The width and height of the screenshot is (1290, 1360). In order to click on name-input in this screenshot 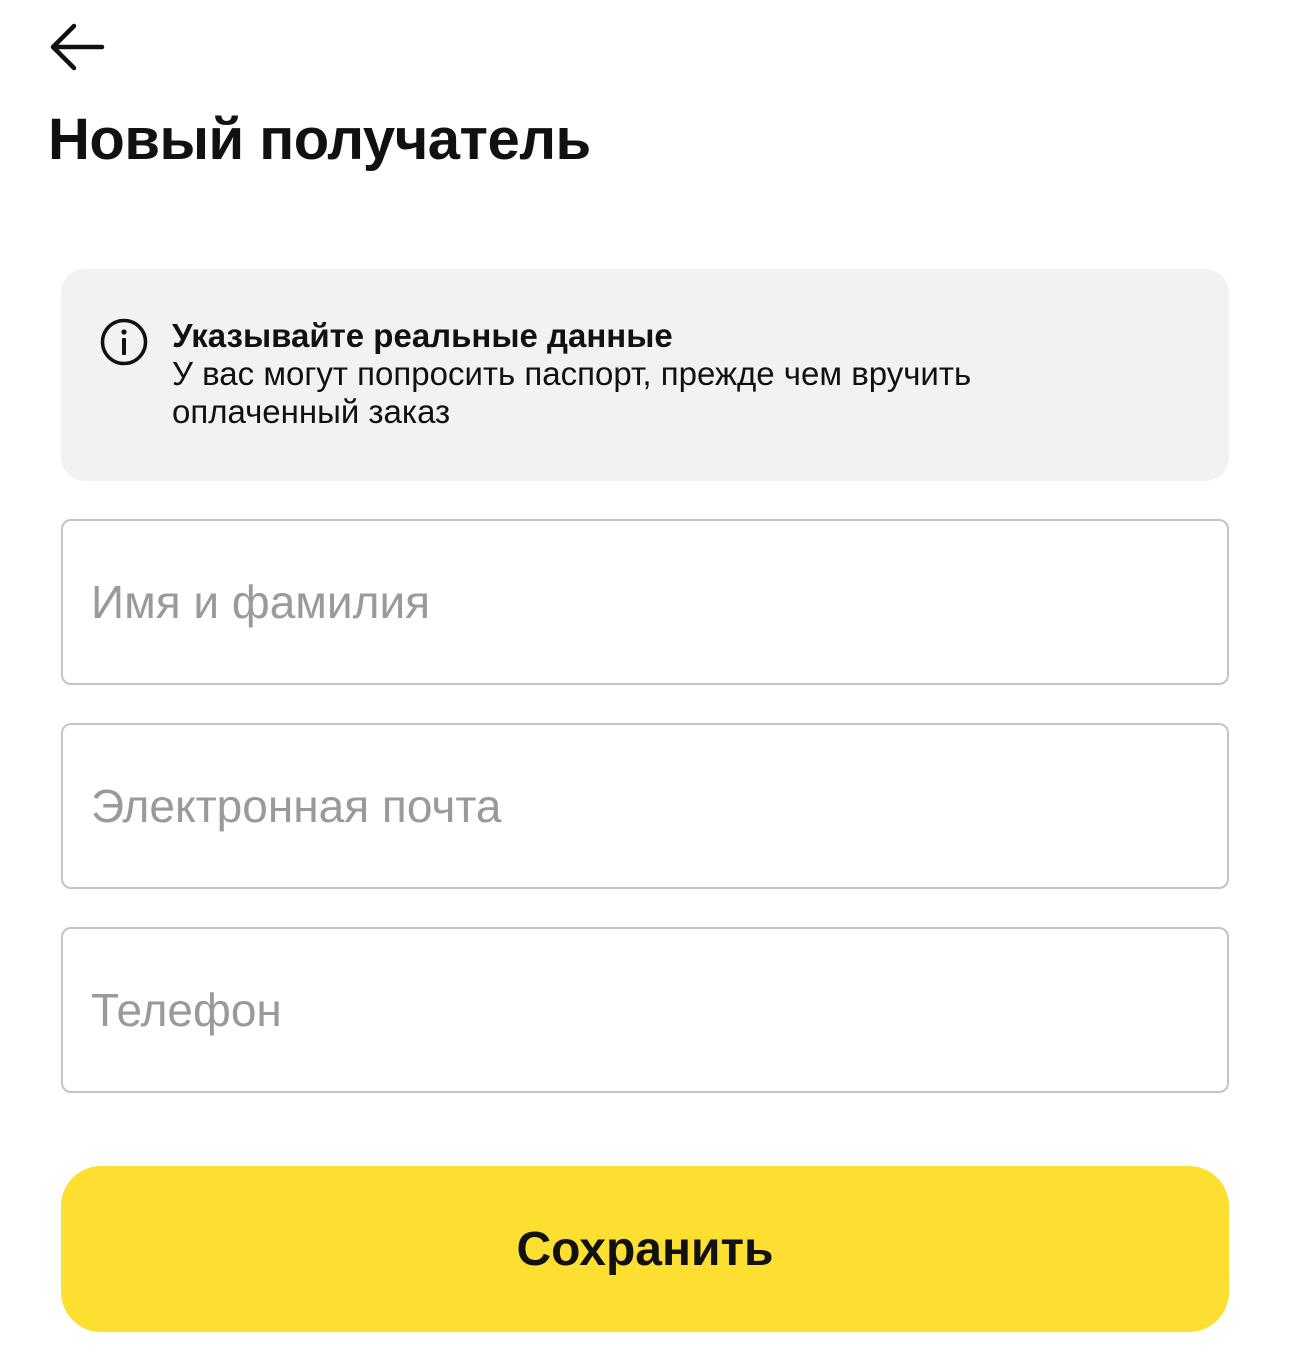, I will do `click(641, 602)`.